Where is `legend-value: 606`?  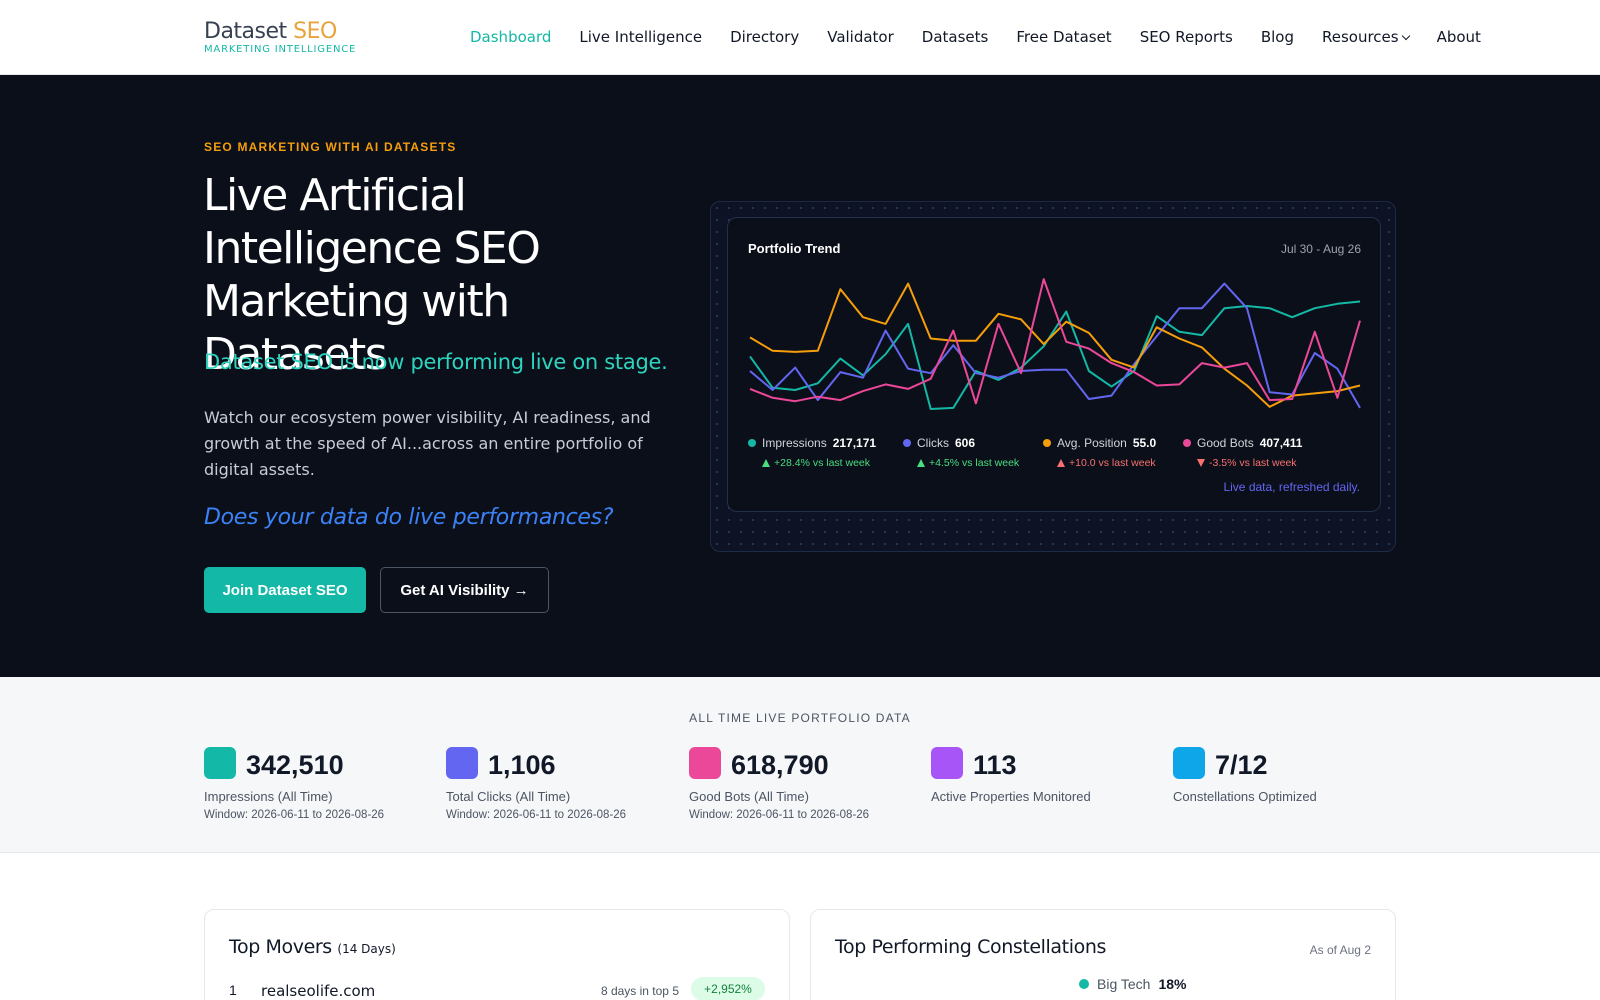
legend-value: 606 is located at coordinates (965, 443).